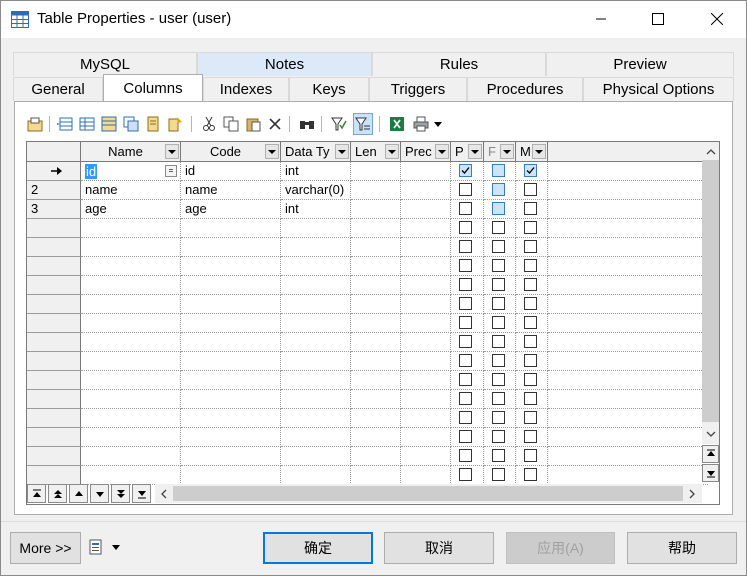 This screenshot has height=576, width=747. What do you see at coordinates (231, 152) in the screenshot?
I see `header-code: Code` at bounding box center [231, 152].